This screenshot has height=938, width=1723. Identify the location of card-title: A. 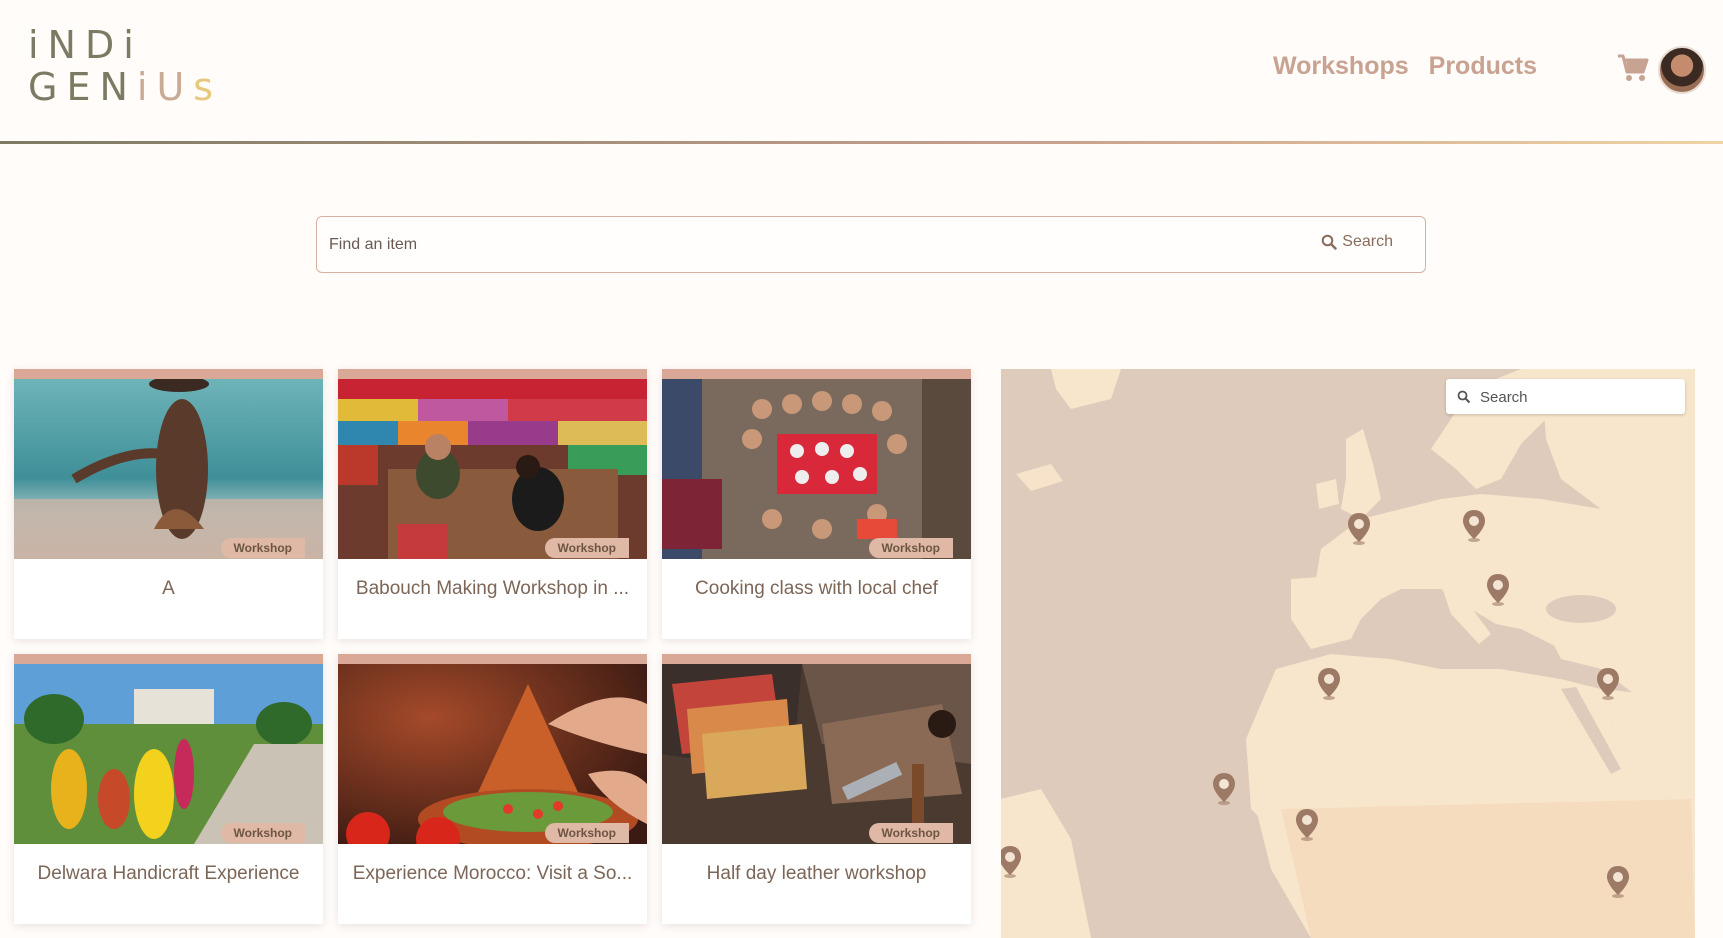
(168, 588).